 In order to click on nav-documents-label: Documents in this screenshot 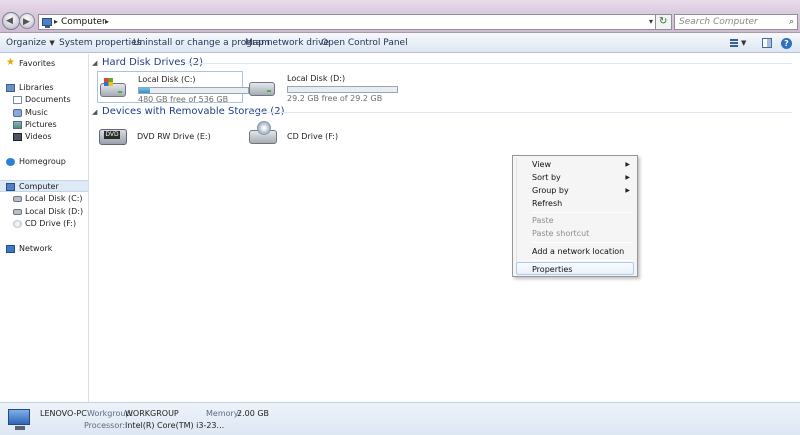, I will do `click(48, 99)`.